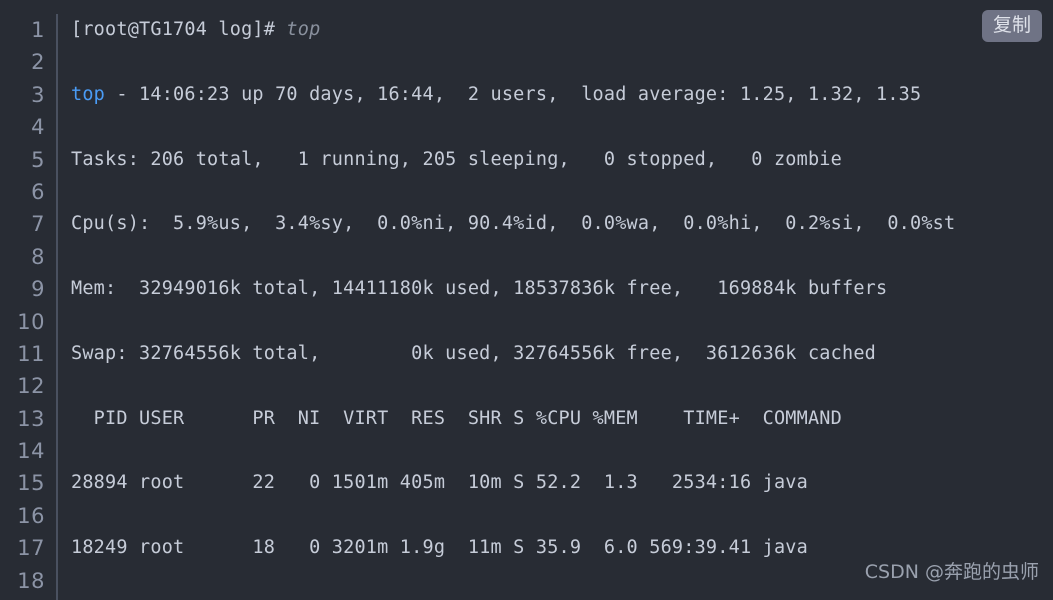 The height and width of the screenshot is (600, 1053). What do you see at coordinates (38, 30) in the screenshot?
I see `line-number: 1` at bounding box center [38, 30].